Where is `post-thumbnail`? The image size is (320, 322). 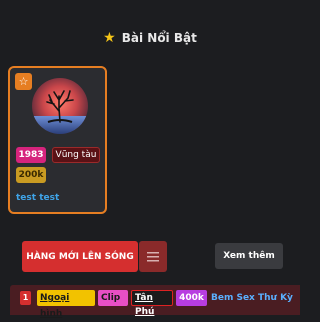 post-thumbnail is located at coordinates (60, 106).